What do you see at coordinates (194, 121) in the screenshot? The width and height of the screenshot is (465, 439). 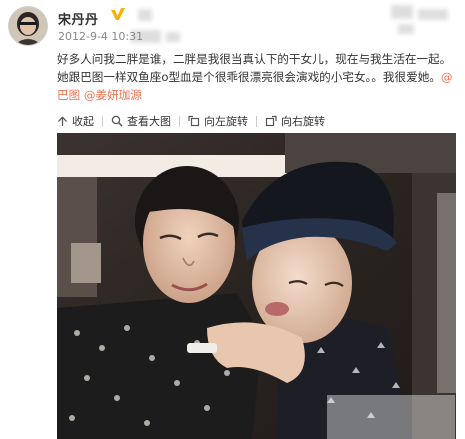 I see `rotate-left-icon` at bounding box center [194, 121].